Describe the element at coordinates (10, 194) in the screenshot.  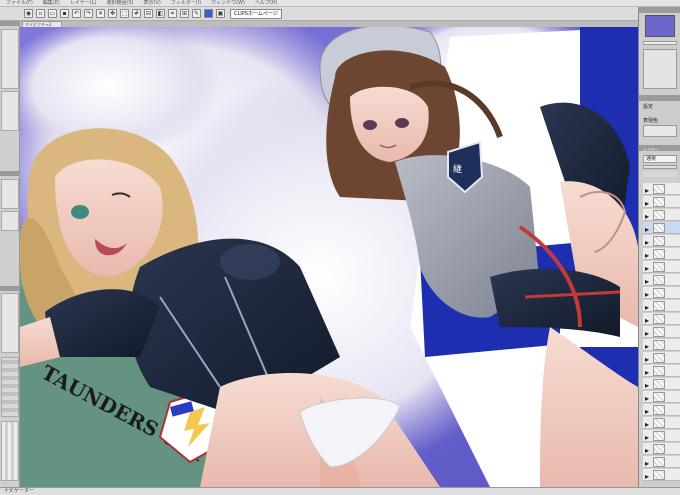
I see `tool-property-box` at that location.